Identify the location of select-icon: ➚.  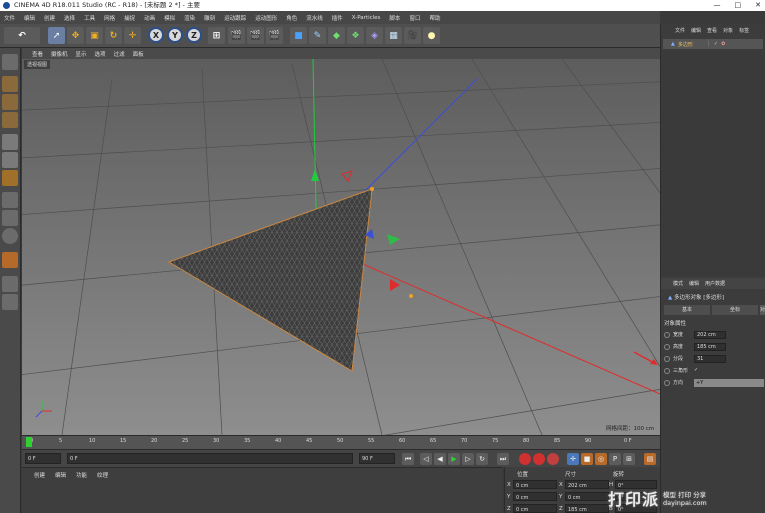
(56, 35).